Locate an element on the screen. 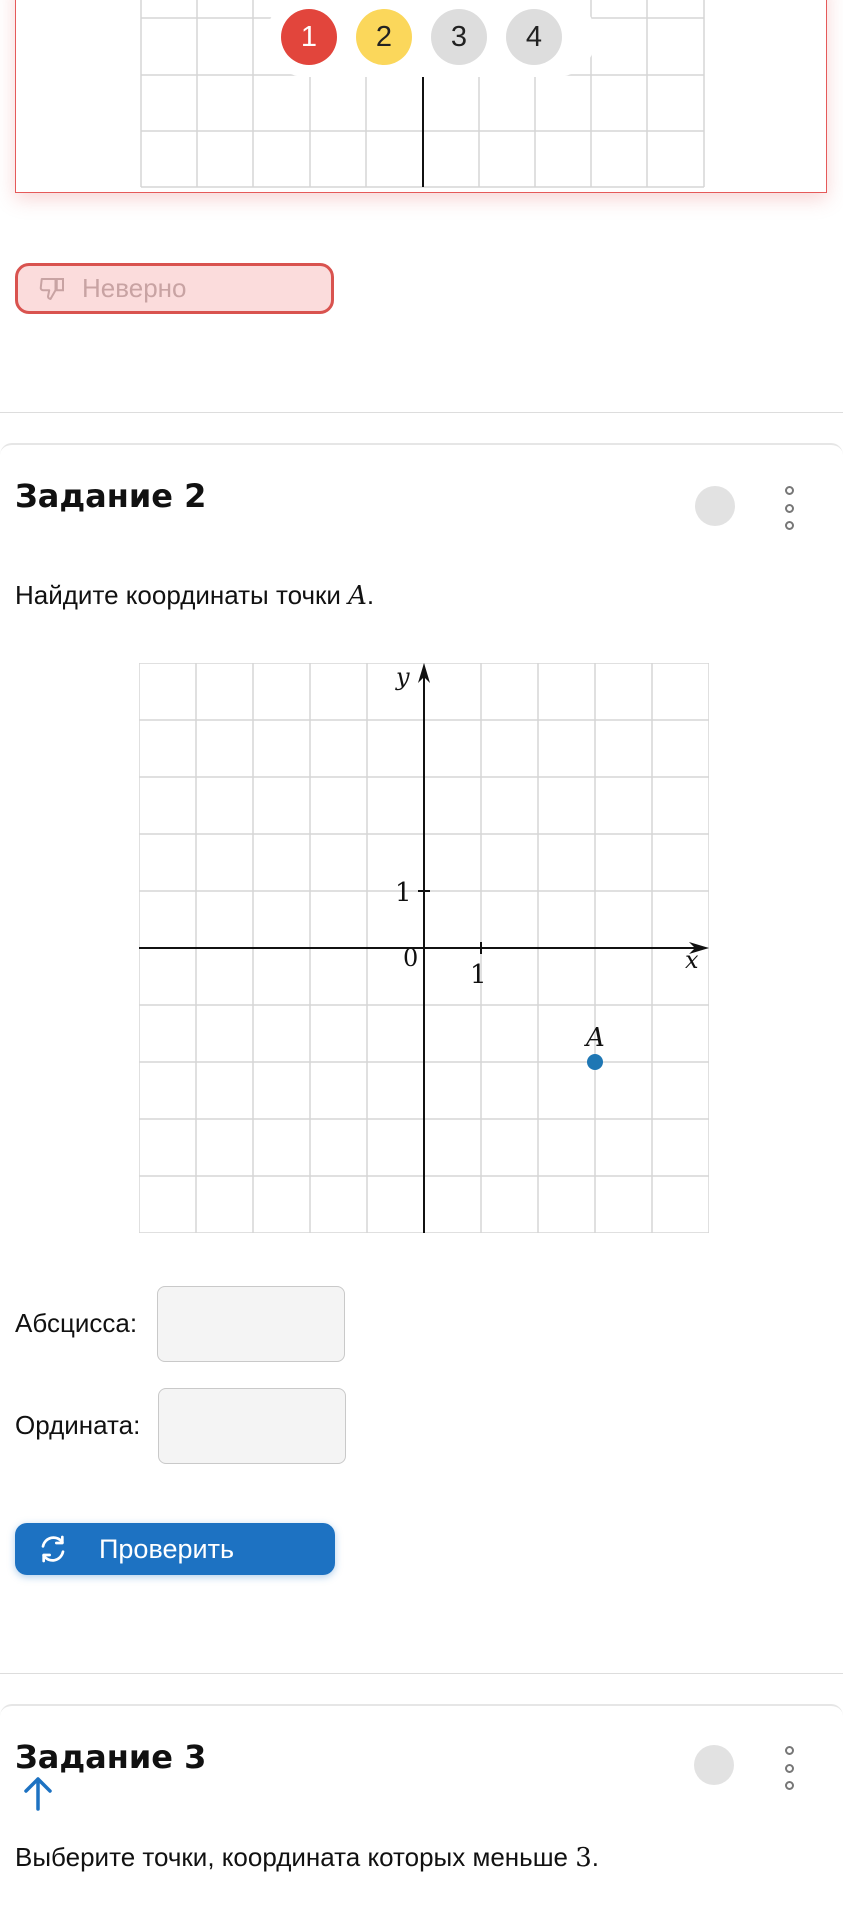 This screenshot has width=843, height=1920. attempt-pill-2: 2 is located at coordinates (384, 37).